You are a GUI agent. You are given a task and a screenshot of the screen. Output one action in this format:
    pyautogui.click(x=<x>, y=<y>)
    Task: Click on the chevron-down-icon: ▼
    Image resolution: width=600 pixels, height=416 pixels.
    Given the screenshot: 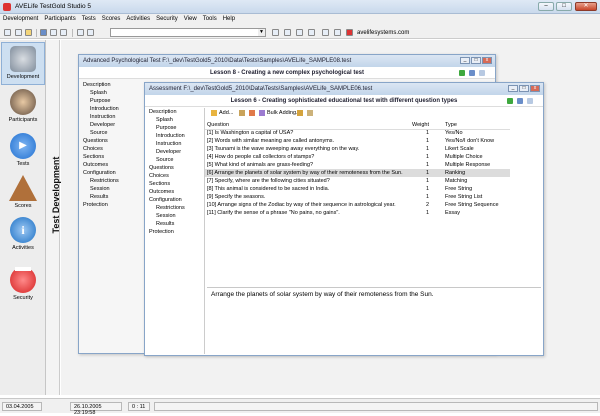 What is the action you would take?
    pyautogui.click(x=261, y=32)
    